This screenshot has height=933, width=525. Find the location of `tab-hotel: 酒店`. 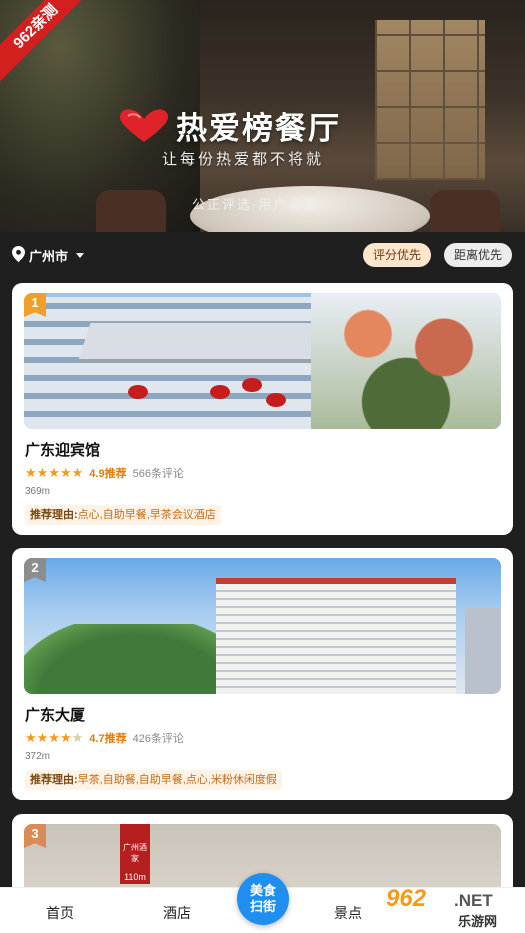

tab-hotel: 酒店 is located at coordinates (177, 913).